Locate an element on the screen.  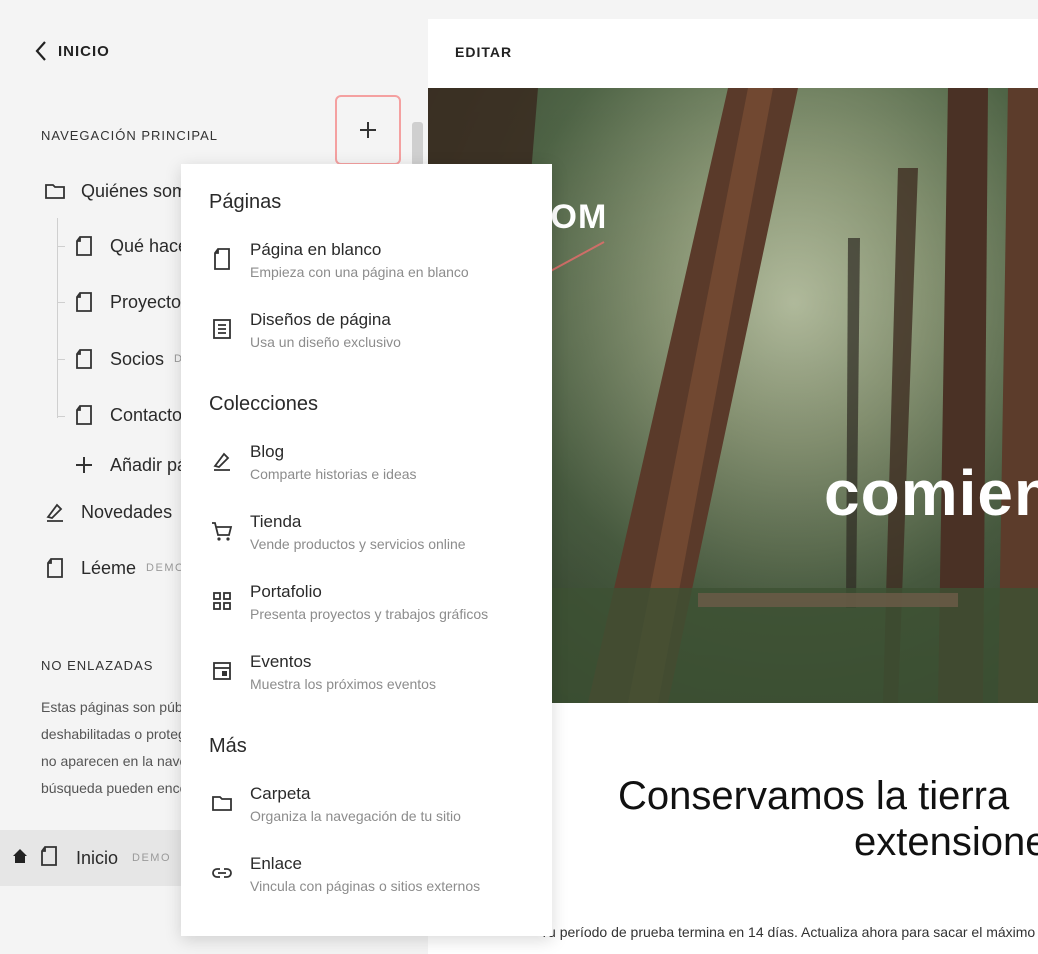
home-icon is located at coordinates (20, 858).